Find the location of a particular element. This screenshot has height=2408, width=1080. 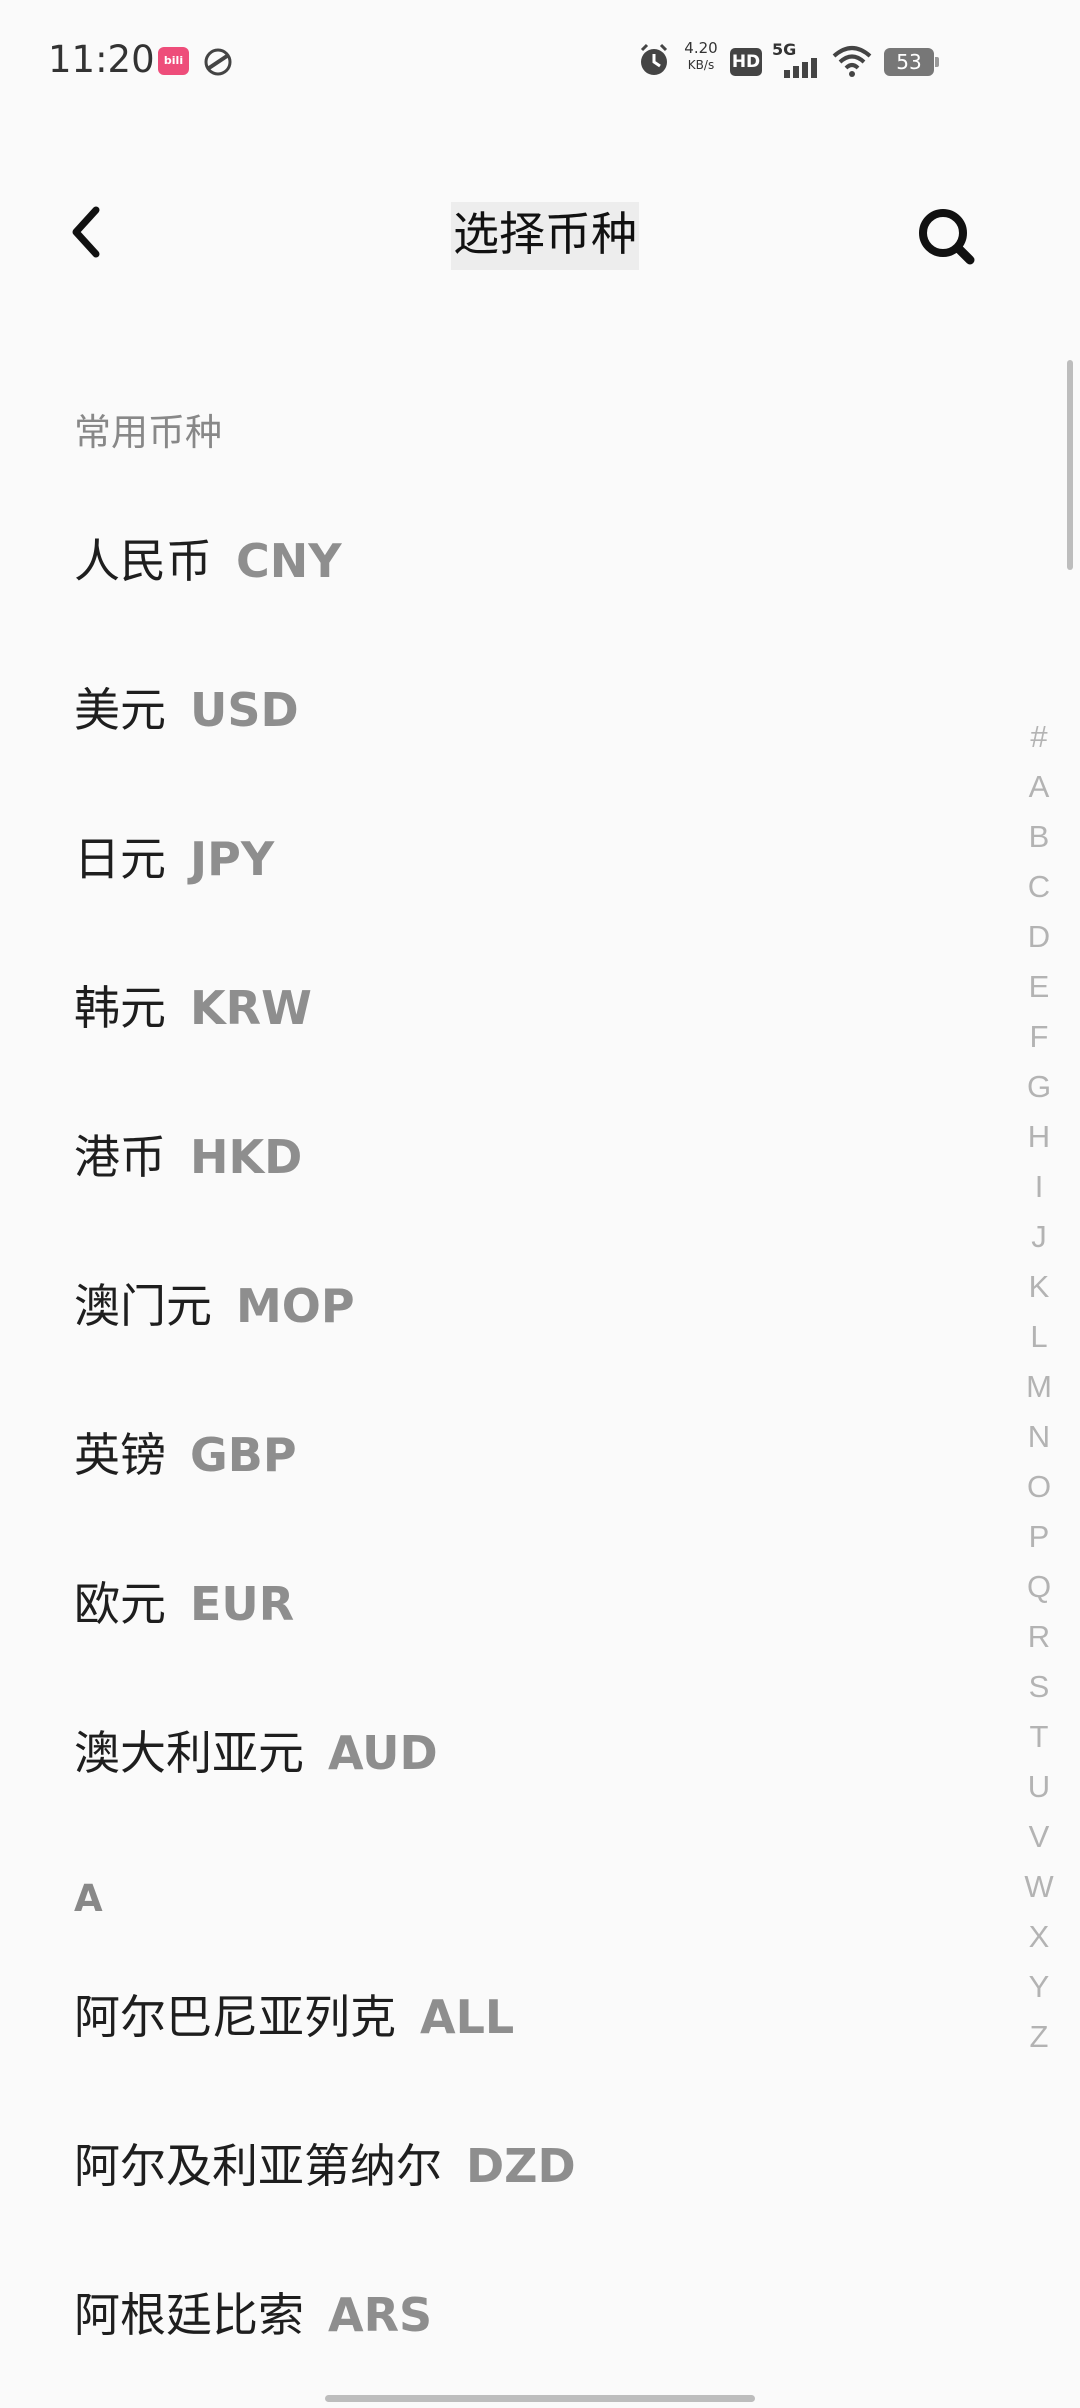

currency-row-dzd: 阿尔及利亚第纳尔 DZD is located at coordinates (505, 2182).